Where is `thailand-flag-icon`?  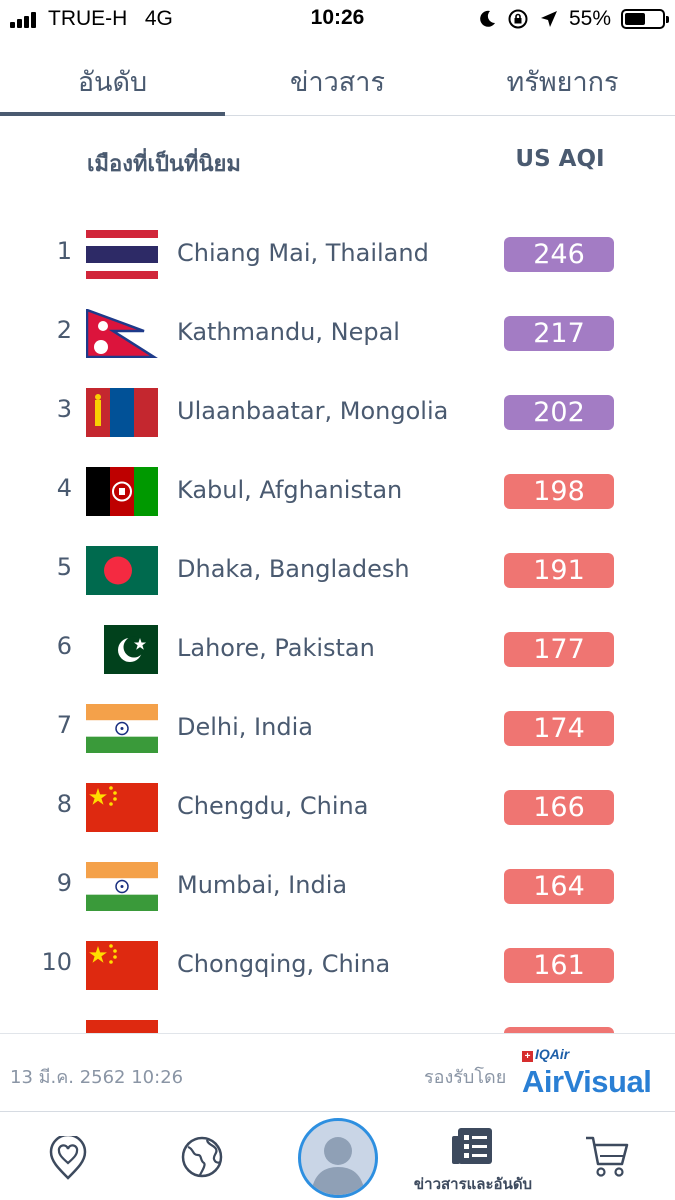 thailand-flag-icon is located at coordinates (122, 254).